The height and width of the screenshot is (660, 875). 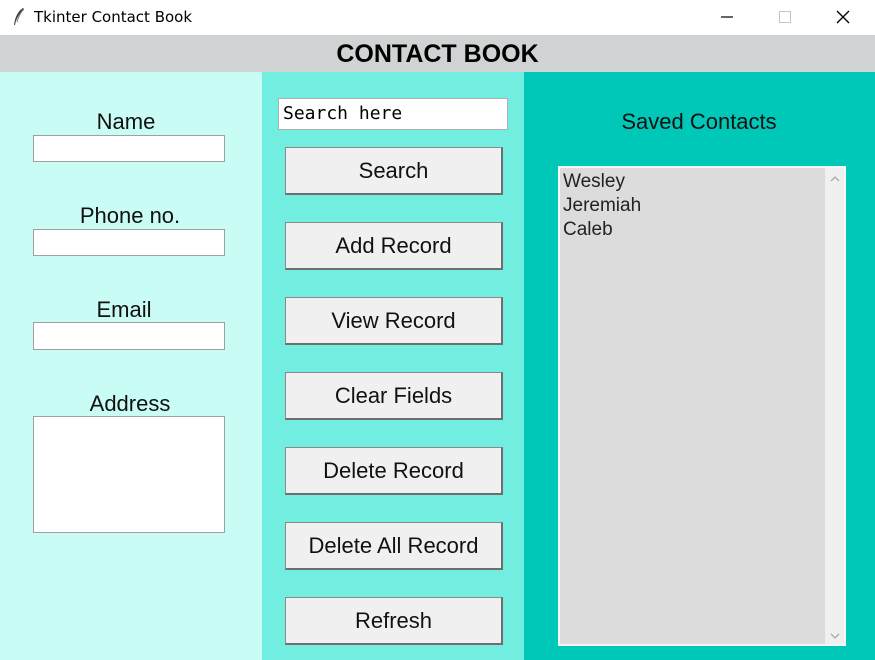 I want to click on contacts-scrollbar, so click(x=834, y=406).